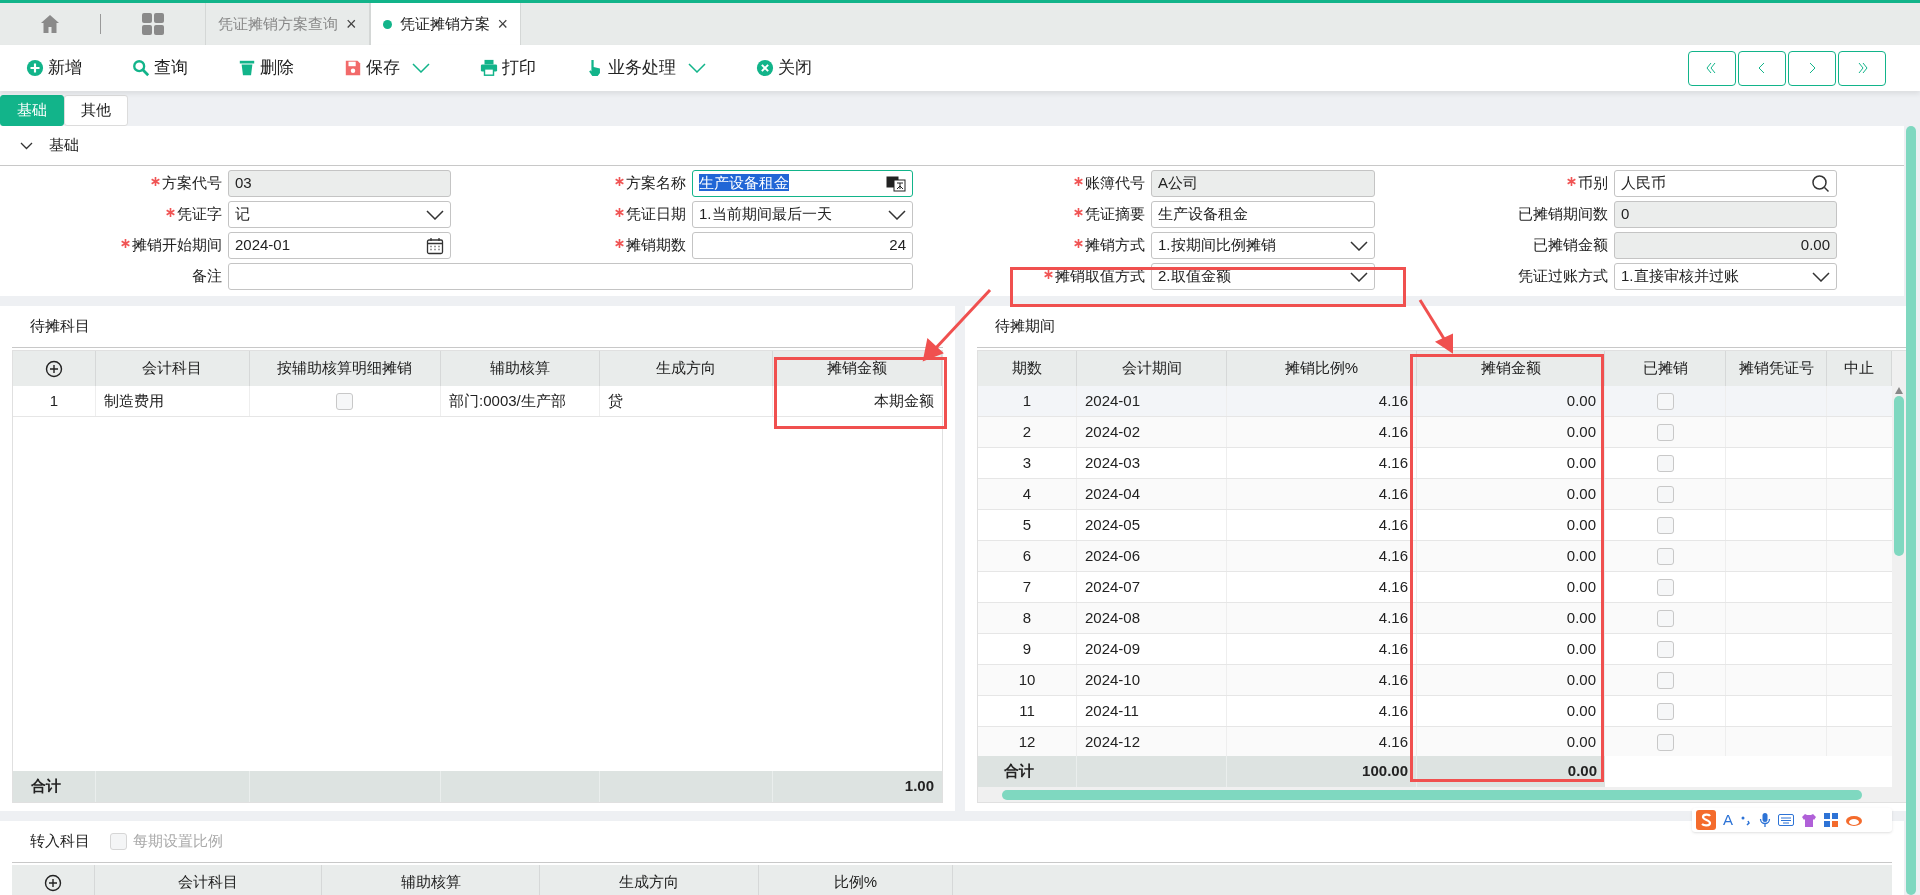 The image size is (1920, 895). I want to click on field-label: 方案名称, so click(656, 183).